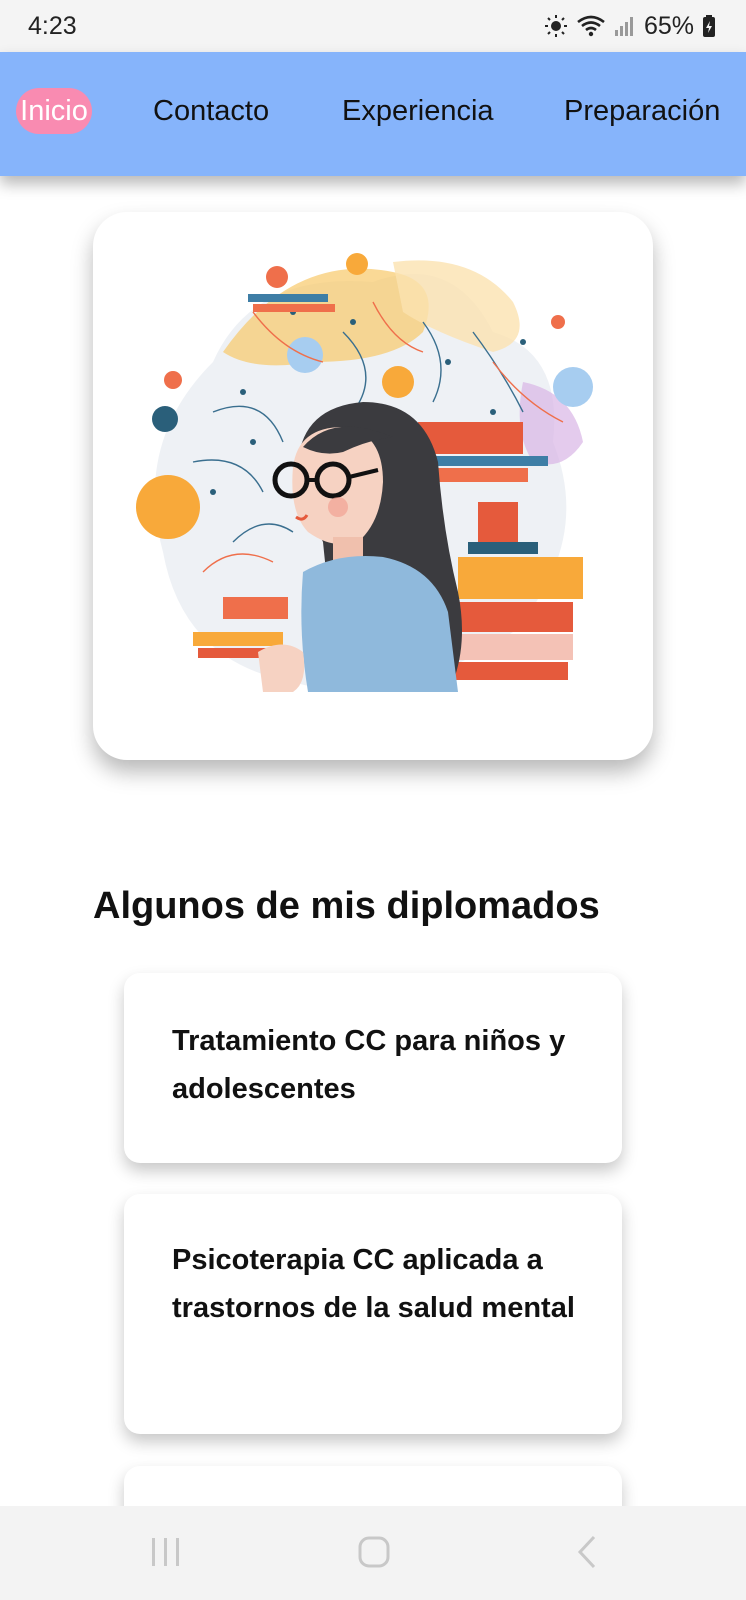 The image size is (746, 1600). What do you see at coordinates (369, 1065) in the screenshot?
I see `diploma-card-text: Tratamiento CC para niños y adolescentes` at bounding box center [369, 1065].